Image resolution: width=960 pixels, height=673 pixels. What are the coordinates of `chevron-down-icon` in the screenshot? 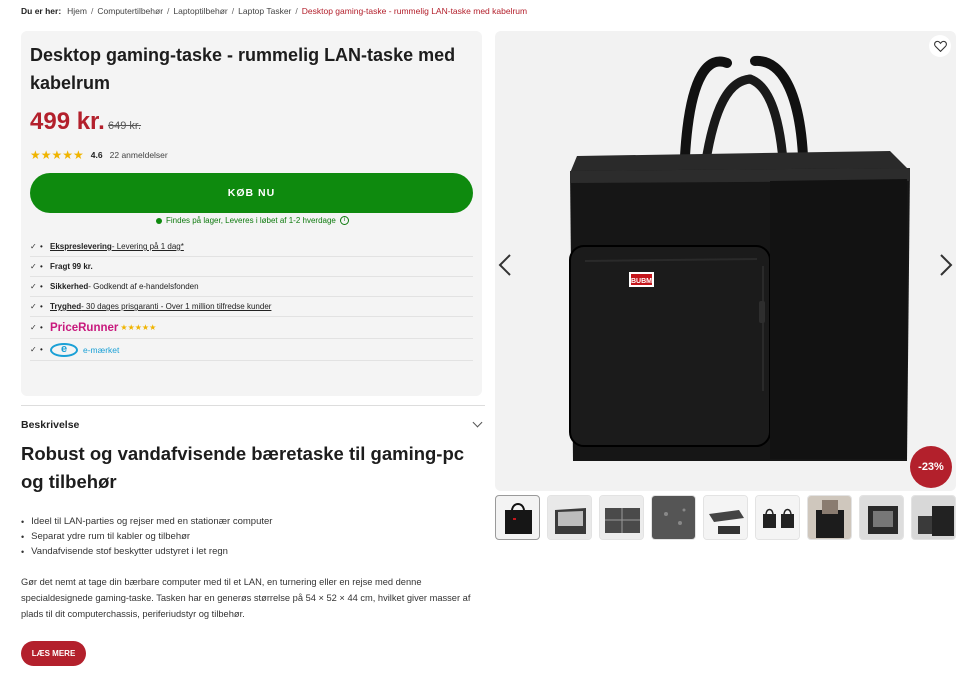 It's located at (477, 422).